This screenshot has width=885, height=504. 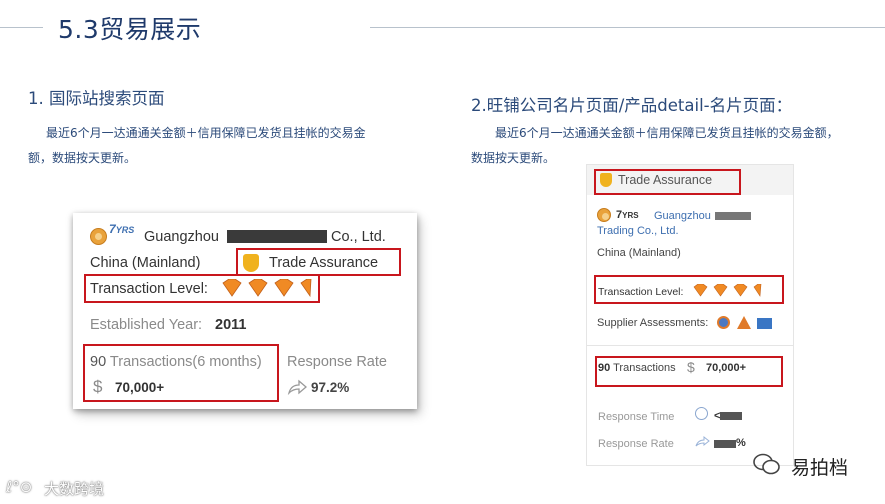 What do you see at coordinates (323, 263) in the screenshot?
I see `trade-assurance-label: Trade Assurance` at bounding box center [323, 263].